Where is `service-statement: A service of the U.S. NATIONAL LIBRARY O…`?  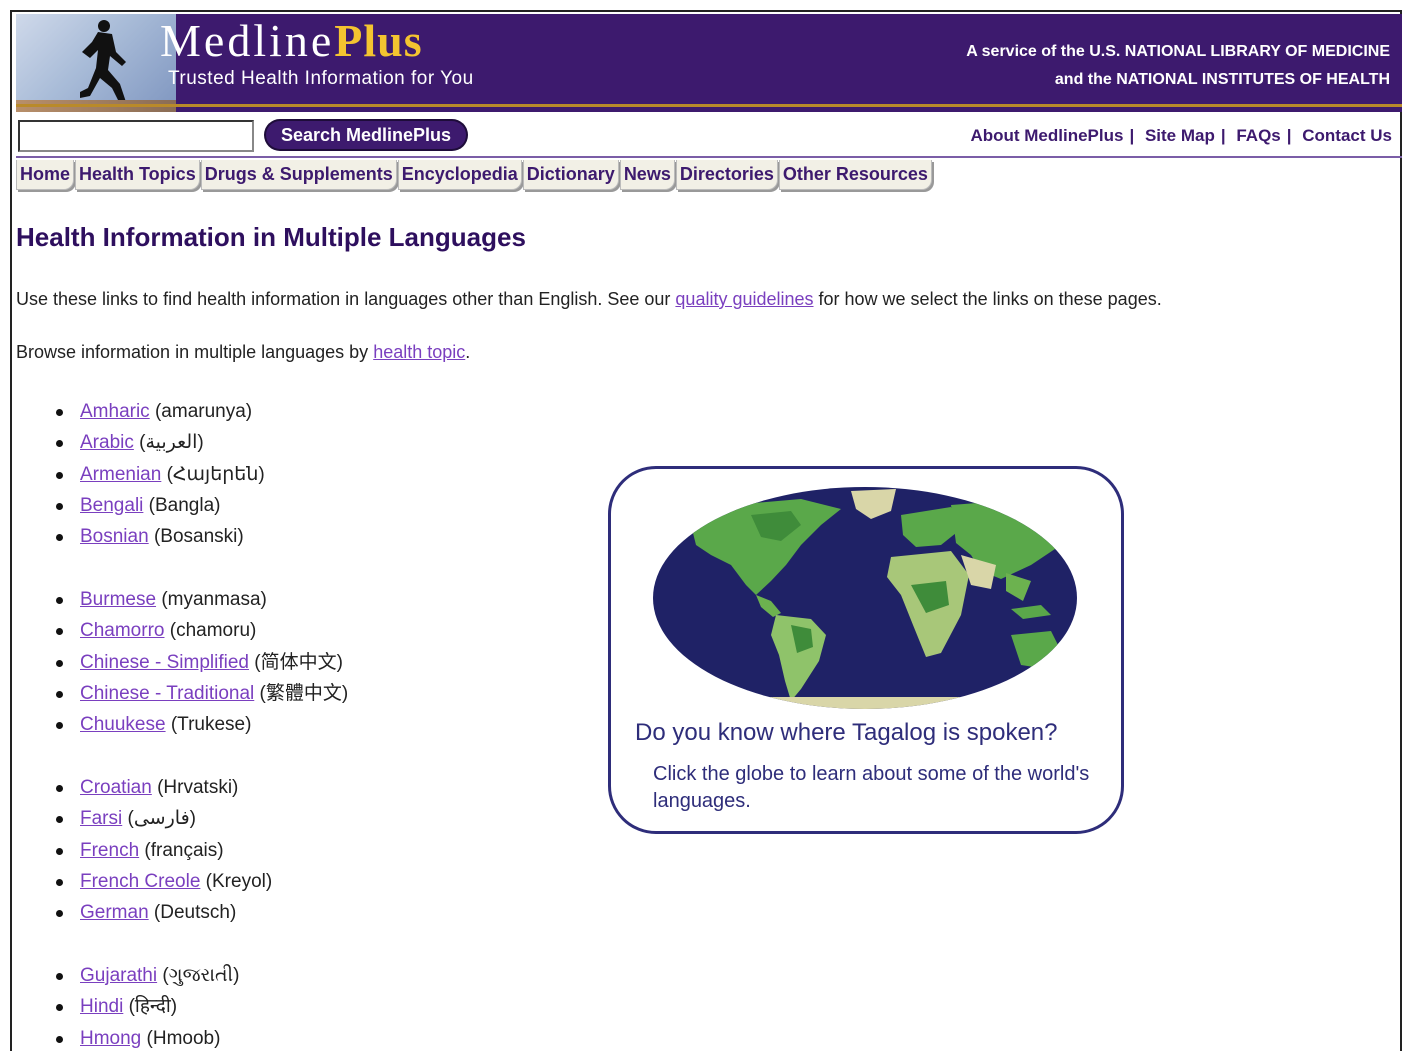
service-statement: A service of the U.S. NATIONAL LIBRARY O… is located at coordinates (1178, 65).